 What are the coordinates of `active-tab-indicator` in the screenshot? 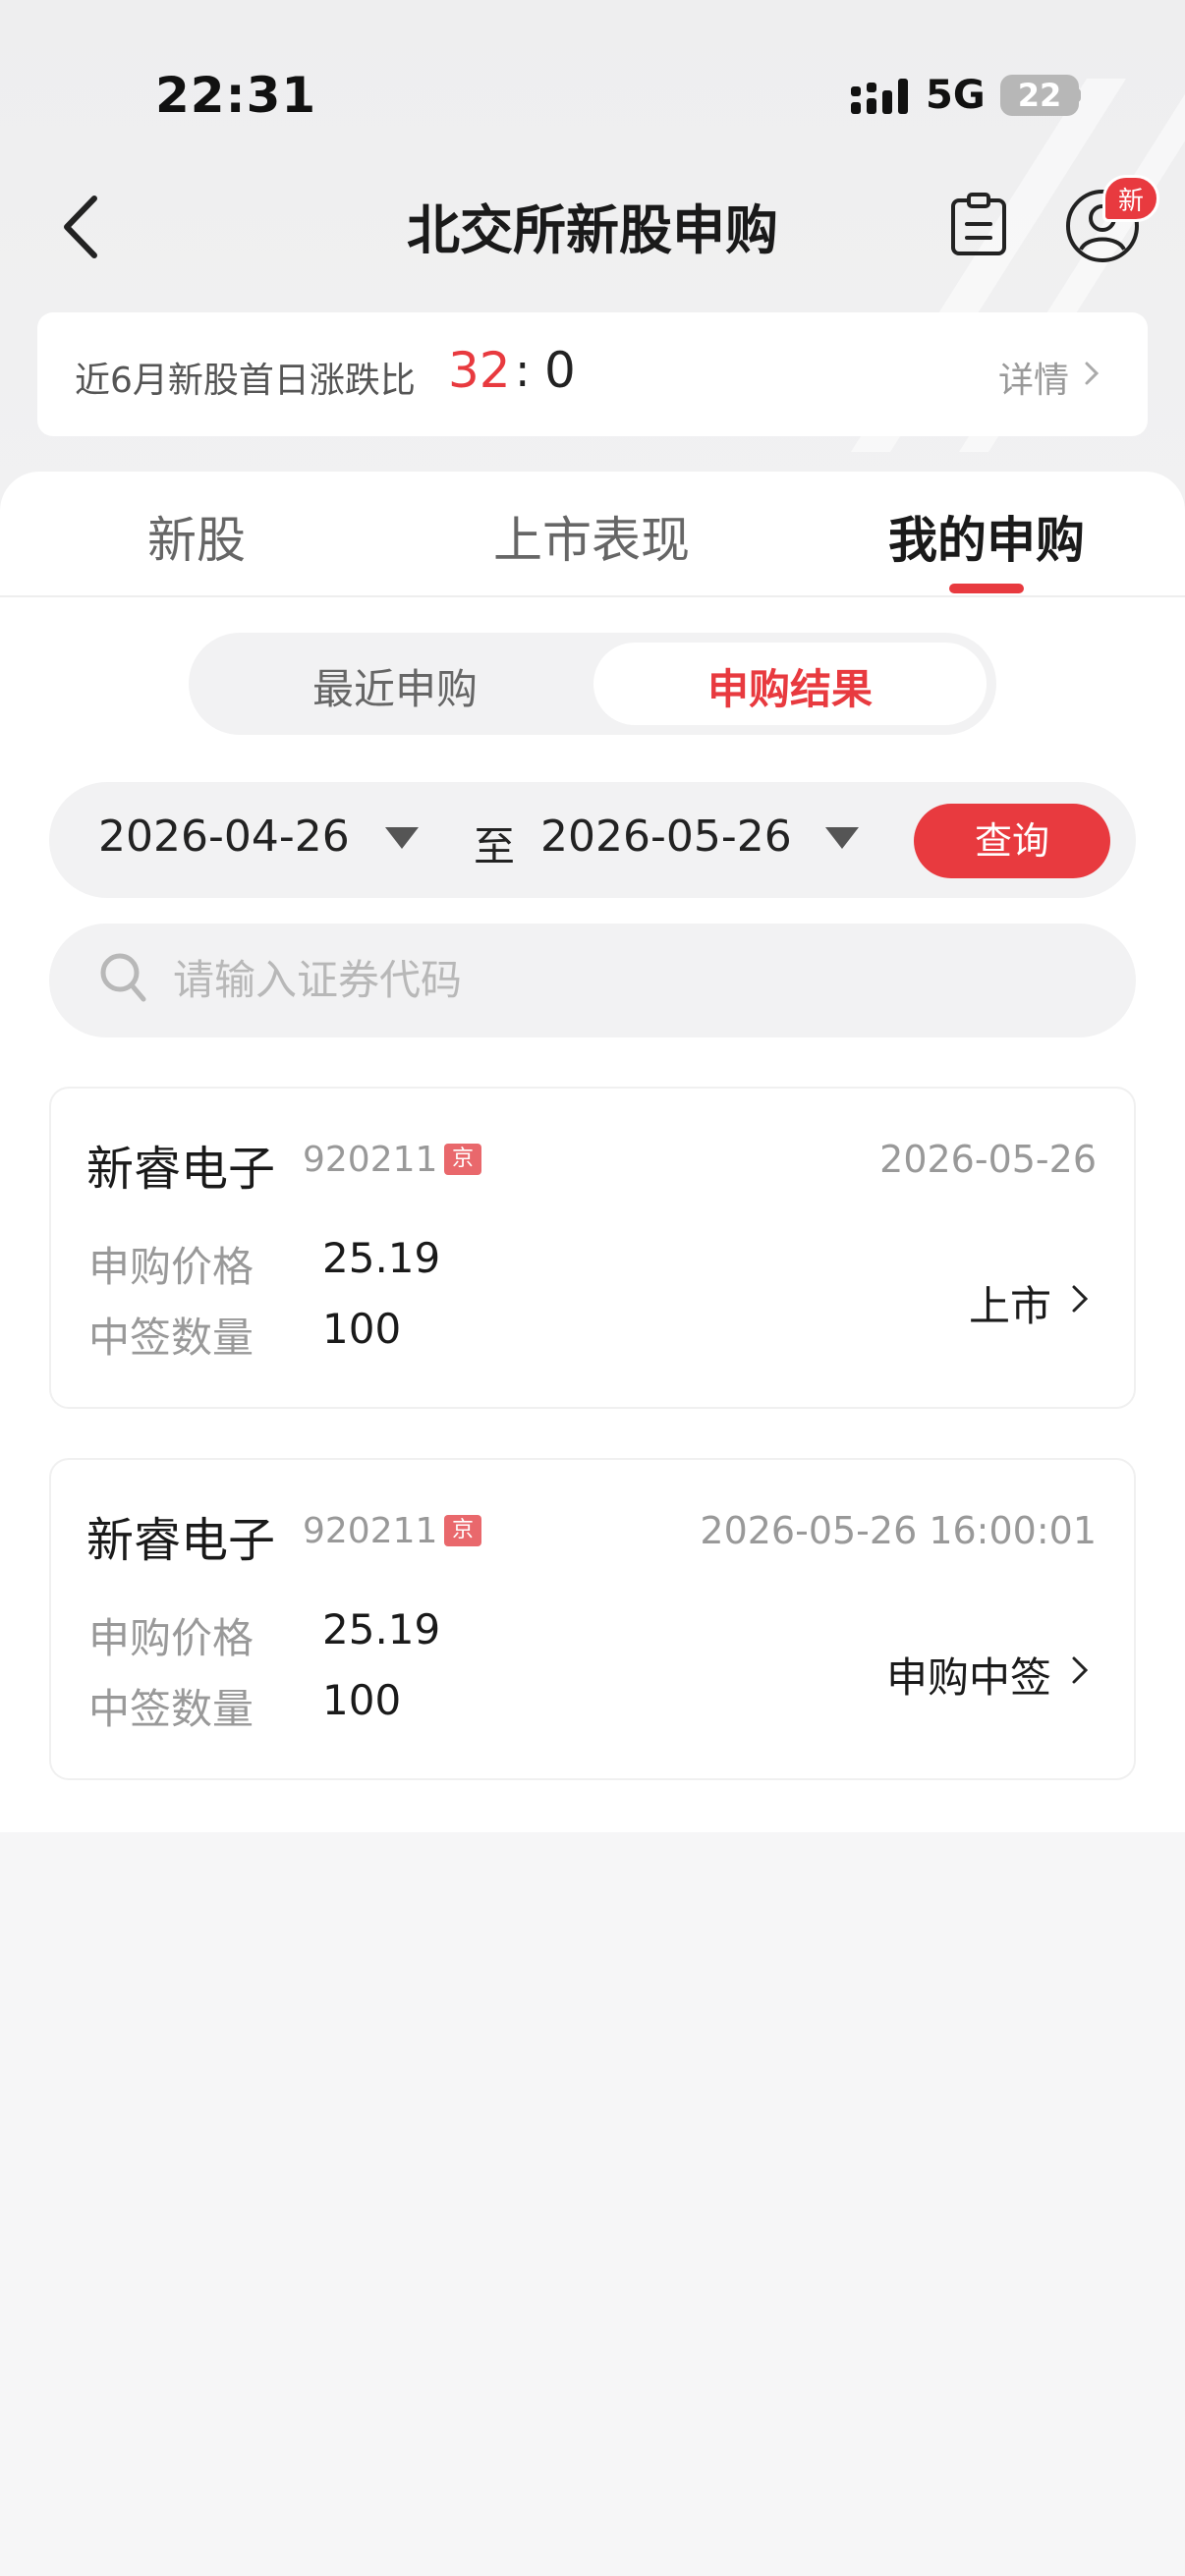 It's located at (987, 588).